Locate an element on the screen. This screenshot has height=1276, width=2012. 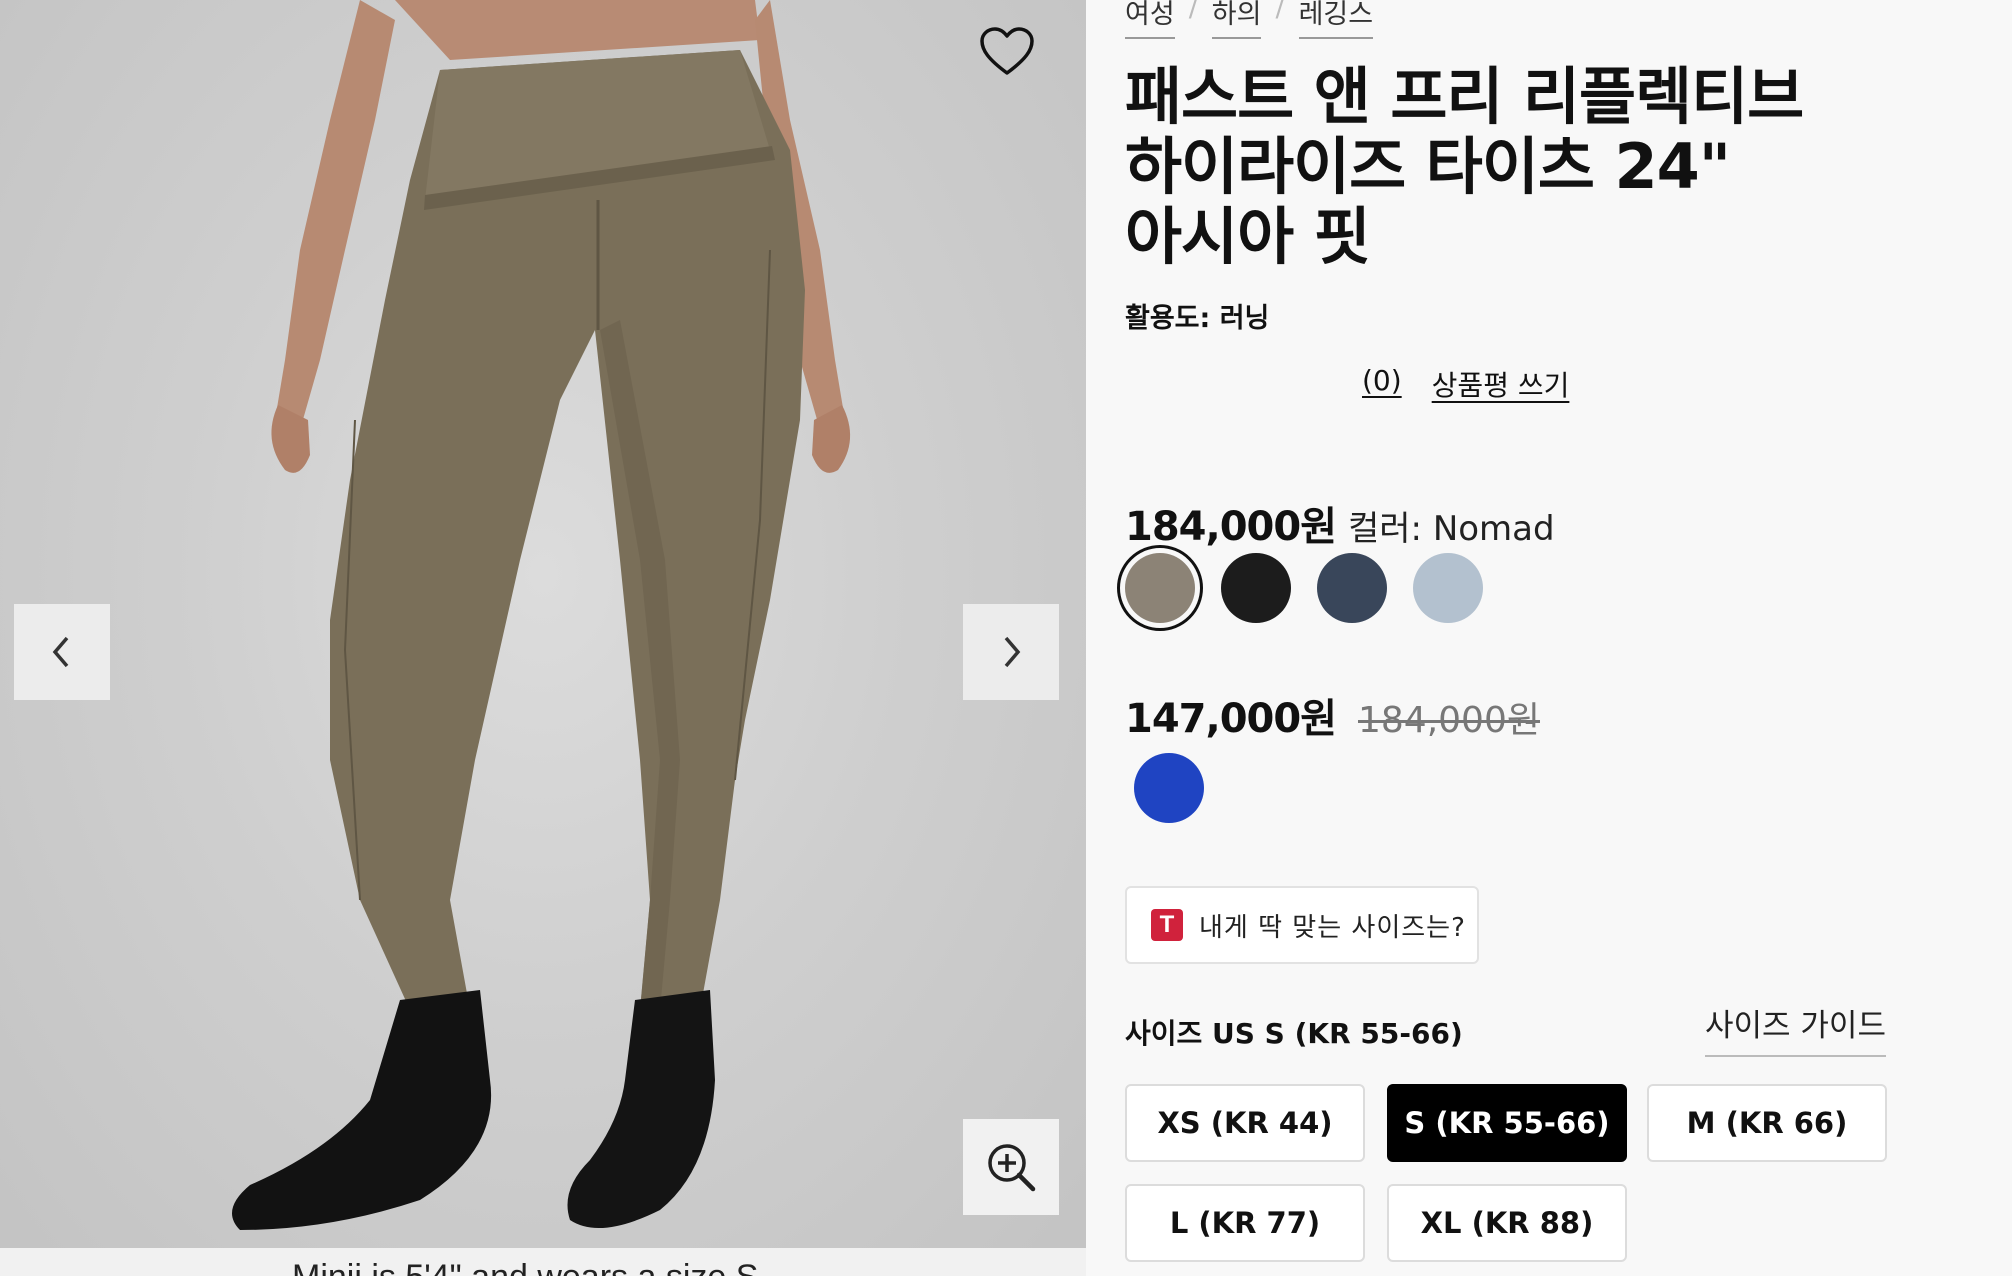
zoom-in-icon is located at coordinates (1012, 1168).